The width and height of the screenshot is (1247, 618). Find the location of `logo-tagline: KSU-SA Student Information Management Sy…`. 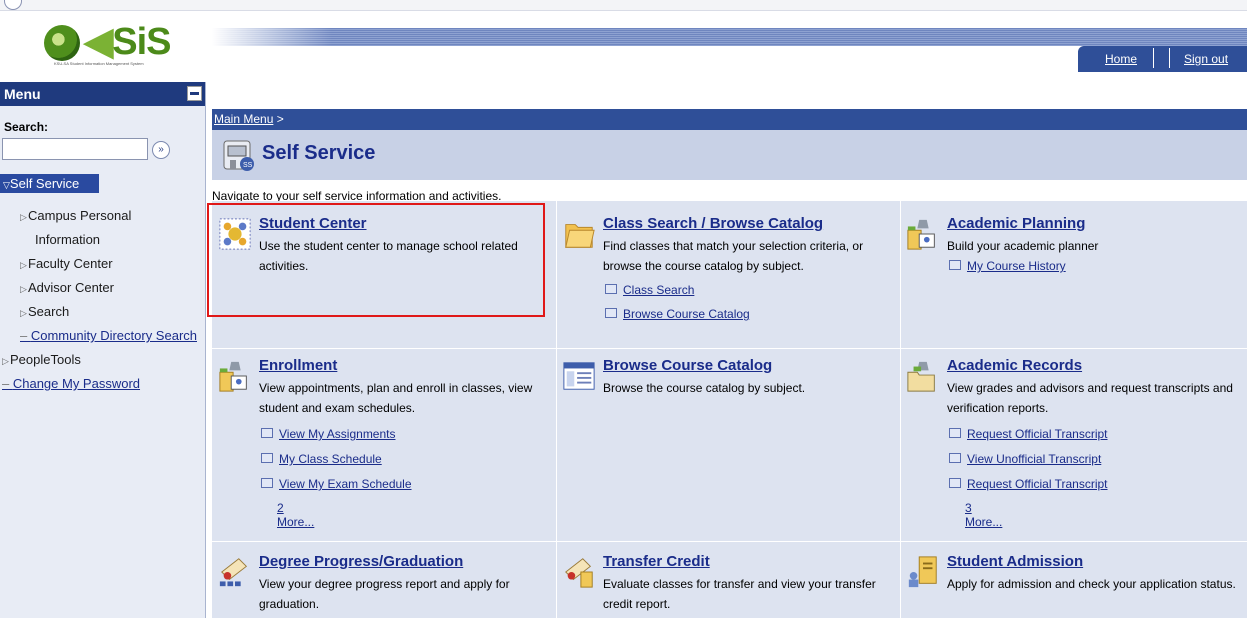

logo-tagline: KSU-SA Student Information Management Sy… is located at coordinates (99, 63).